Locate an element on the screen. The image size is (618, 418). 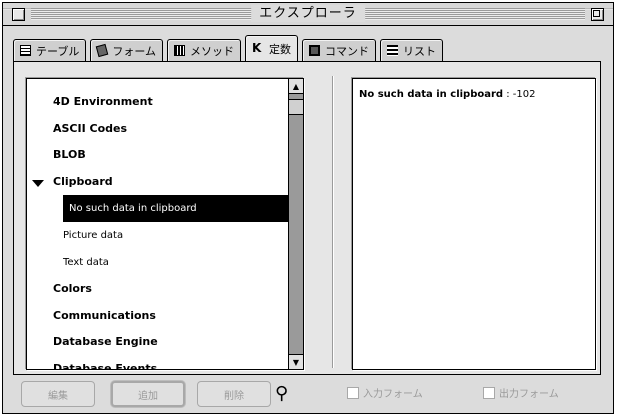
constant-detail-text: No such data in clipboard : -102 is located at coordinates (447, 94).